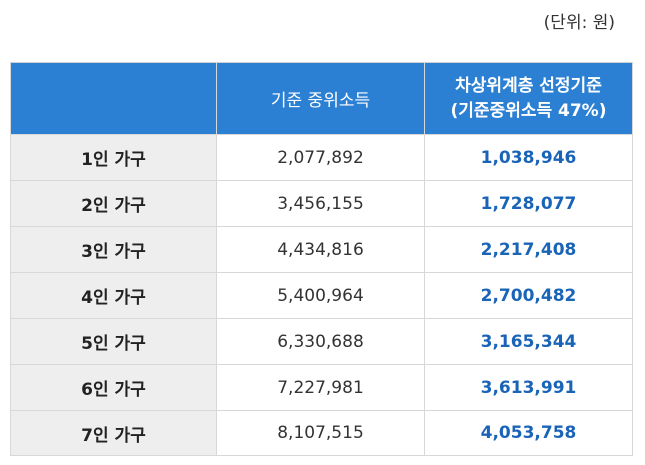 This screenshot has width=645, height=465. I want to click on threshold-value: 4,053,758, so click(528, 433).